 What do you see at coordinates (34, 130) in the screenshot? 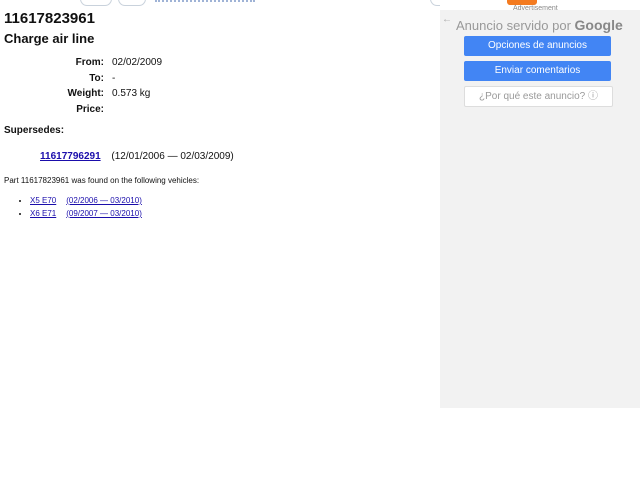
I see `supersedes-heading: Supersedes:` at bounding box center [34, 130].